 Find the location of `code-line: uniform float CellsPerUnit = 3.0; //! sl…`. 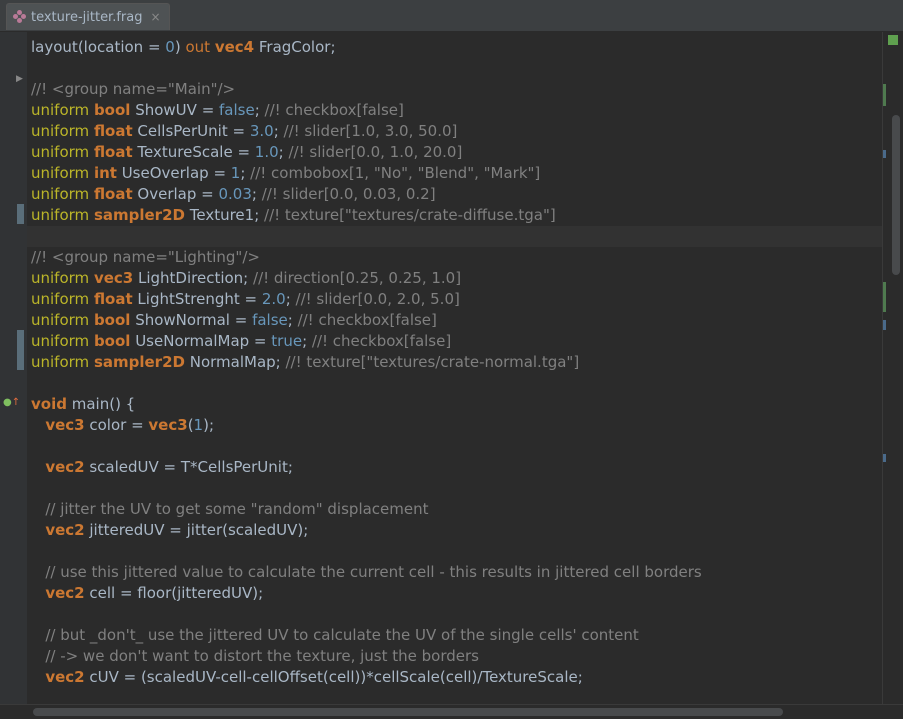

code-line: uniform float CellsPerUnit = 3.0; //! sl… is located at coordinates (454, 131).